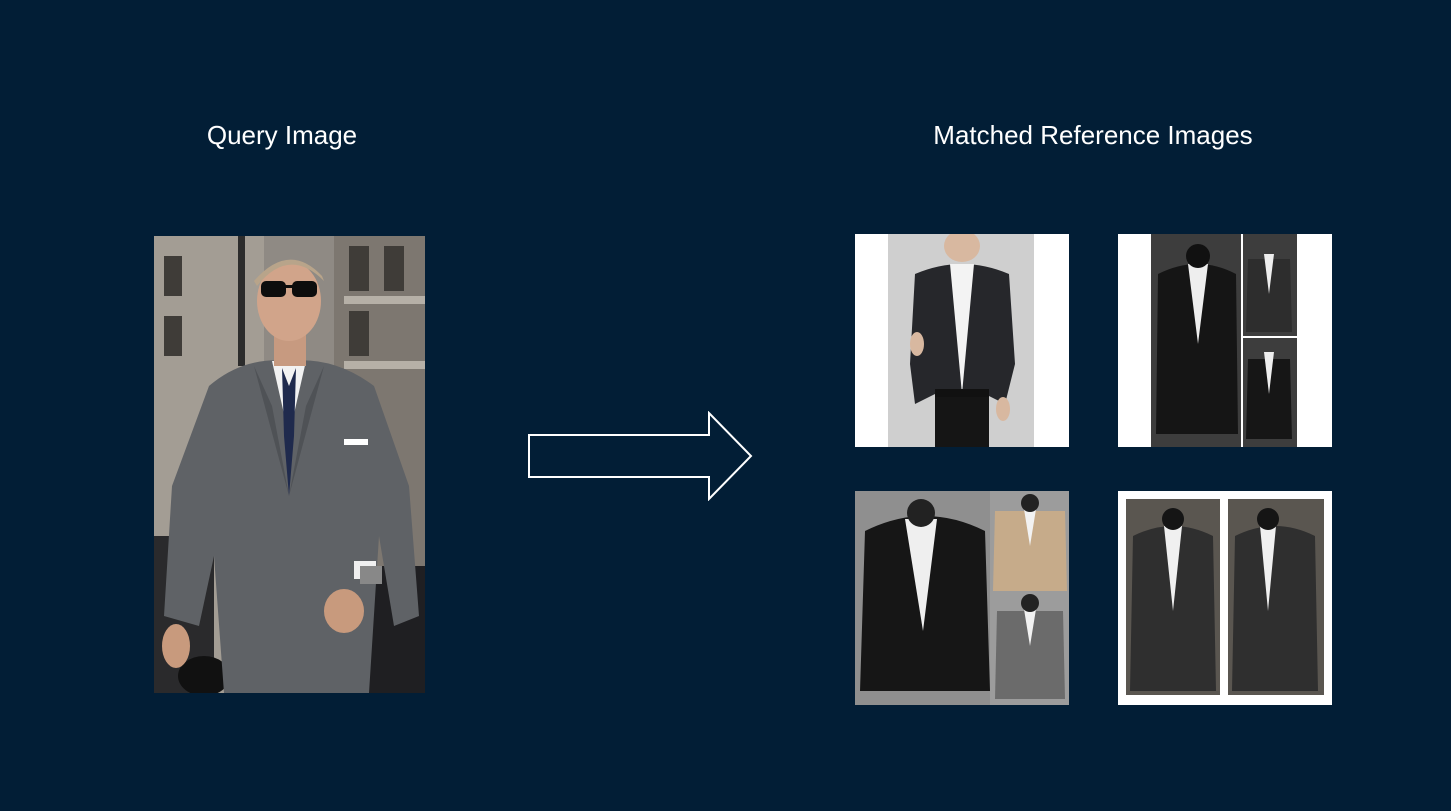 This screenshot has width=1451, height=811. What do you see at coordinates (282, 135) in the screenshot?
I see `query-image-title: Query Image` at bounding box center [282, 135].